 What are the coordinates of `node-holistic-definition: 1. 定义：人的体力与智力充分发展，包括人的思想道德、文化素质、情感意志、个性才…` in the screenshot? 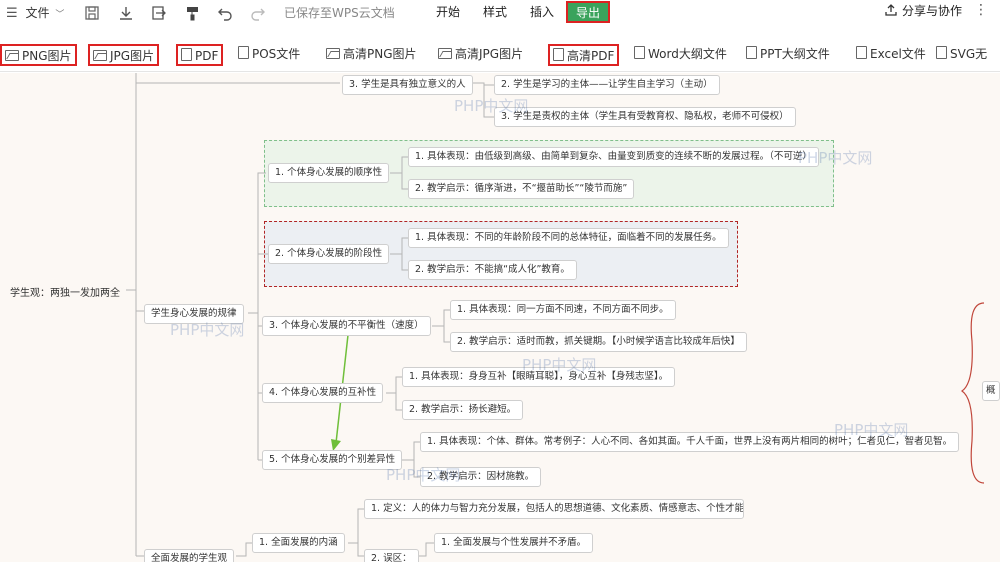 It's located at (554, 509).